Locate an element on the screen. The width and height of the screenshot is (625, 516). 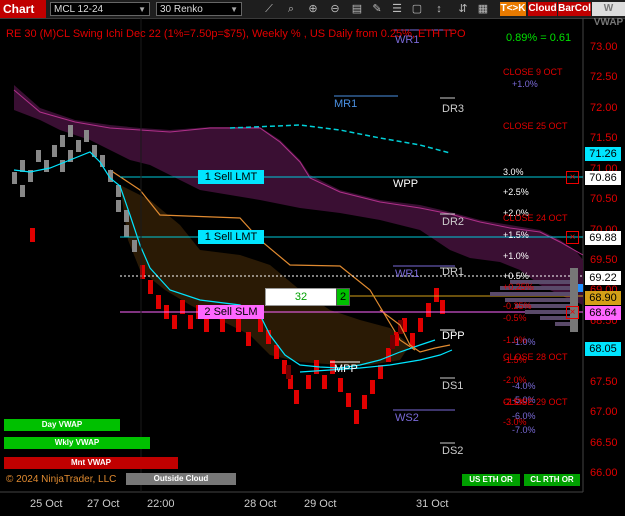
order-label-3: 2 Sell SLM is located at coordinates (231, 312).